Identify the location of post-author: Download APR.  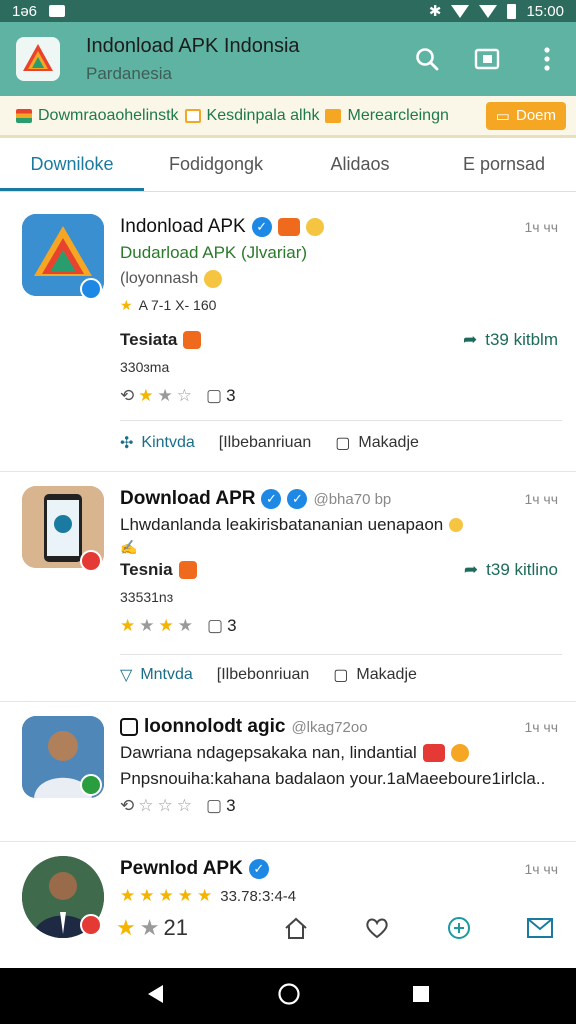
(188, 498).